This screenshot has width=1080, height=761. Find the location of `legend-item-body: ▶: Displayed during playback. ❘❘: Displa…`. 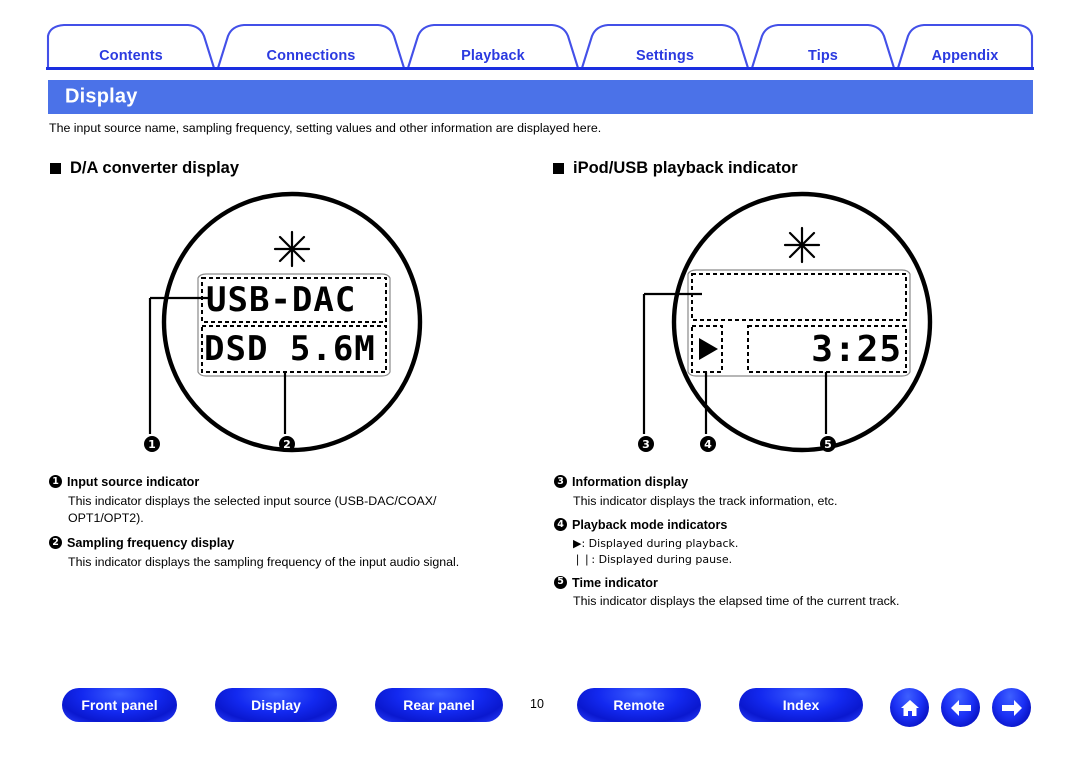

legend-item-body: ▶: Displayed during playback. ❘❘: Displa… is located at coordinates (813, 551).